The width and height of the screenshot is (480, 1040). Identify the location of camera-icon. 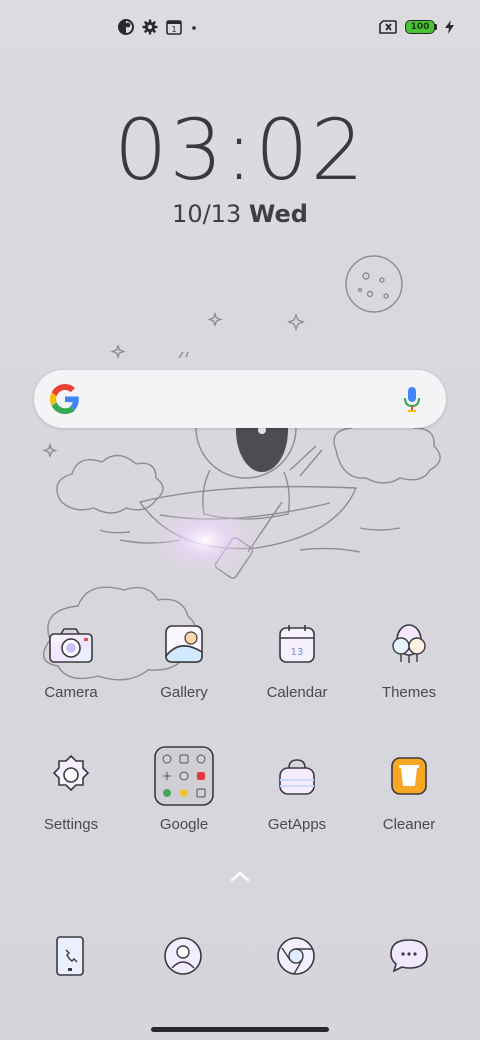
(71, 645).